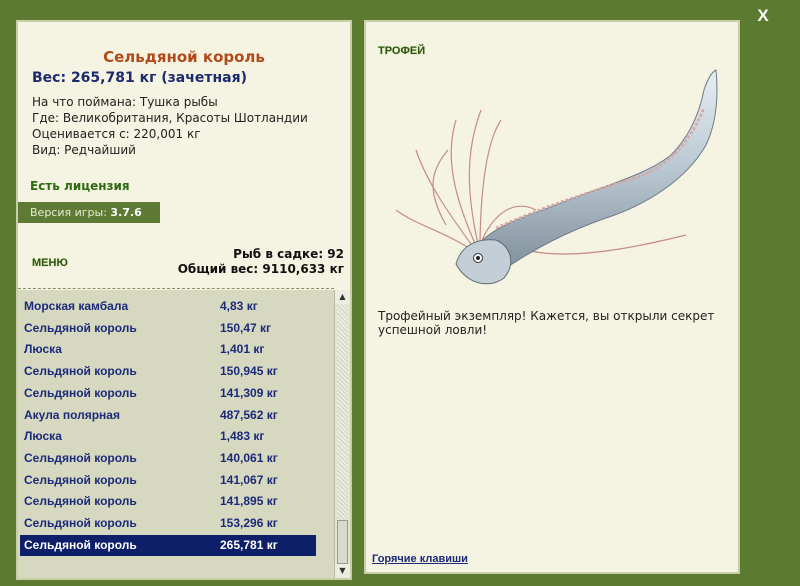 The image size is (800, 586). Describe the element at coordinates (342, 434) in the screenshot. I see `catch-list-scrollbar: ▲ ▼` at that location.